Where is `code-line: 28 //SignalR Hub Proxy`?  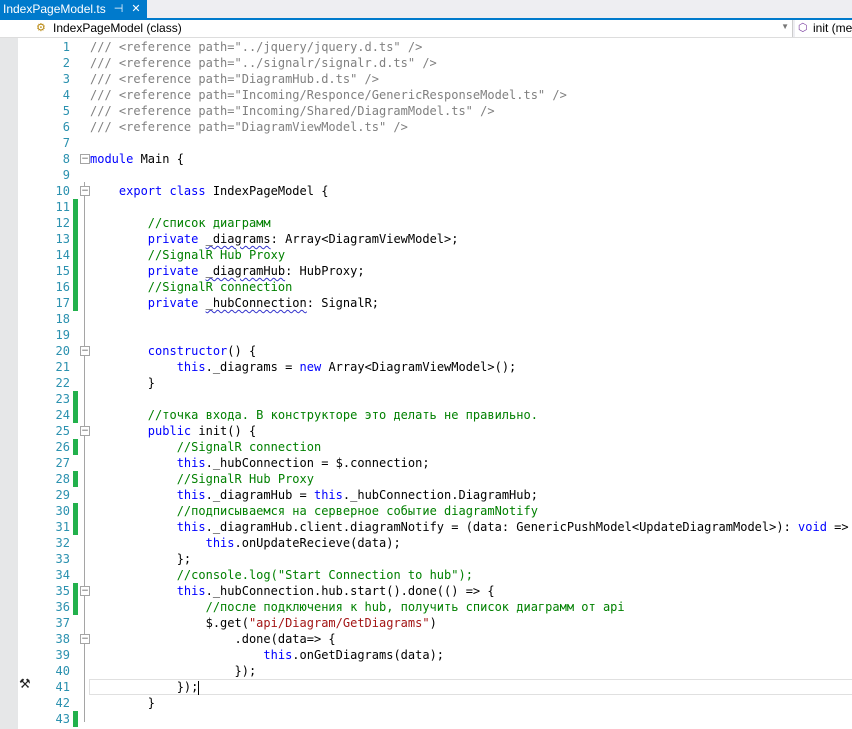 code-line: 28 //SignalR Hub Proxy is located at coordinates (426, 479).